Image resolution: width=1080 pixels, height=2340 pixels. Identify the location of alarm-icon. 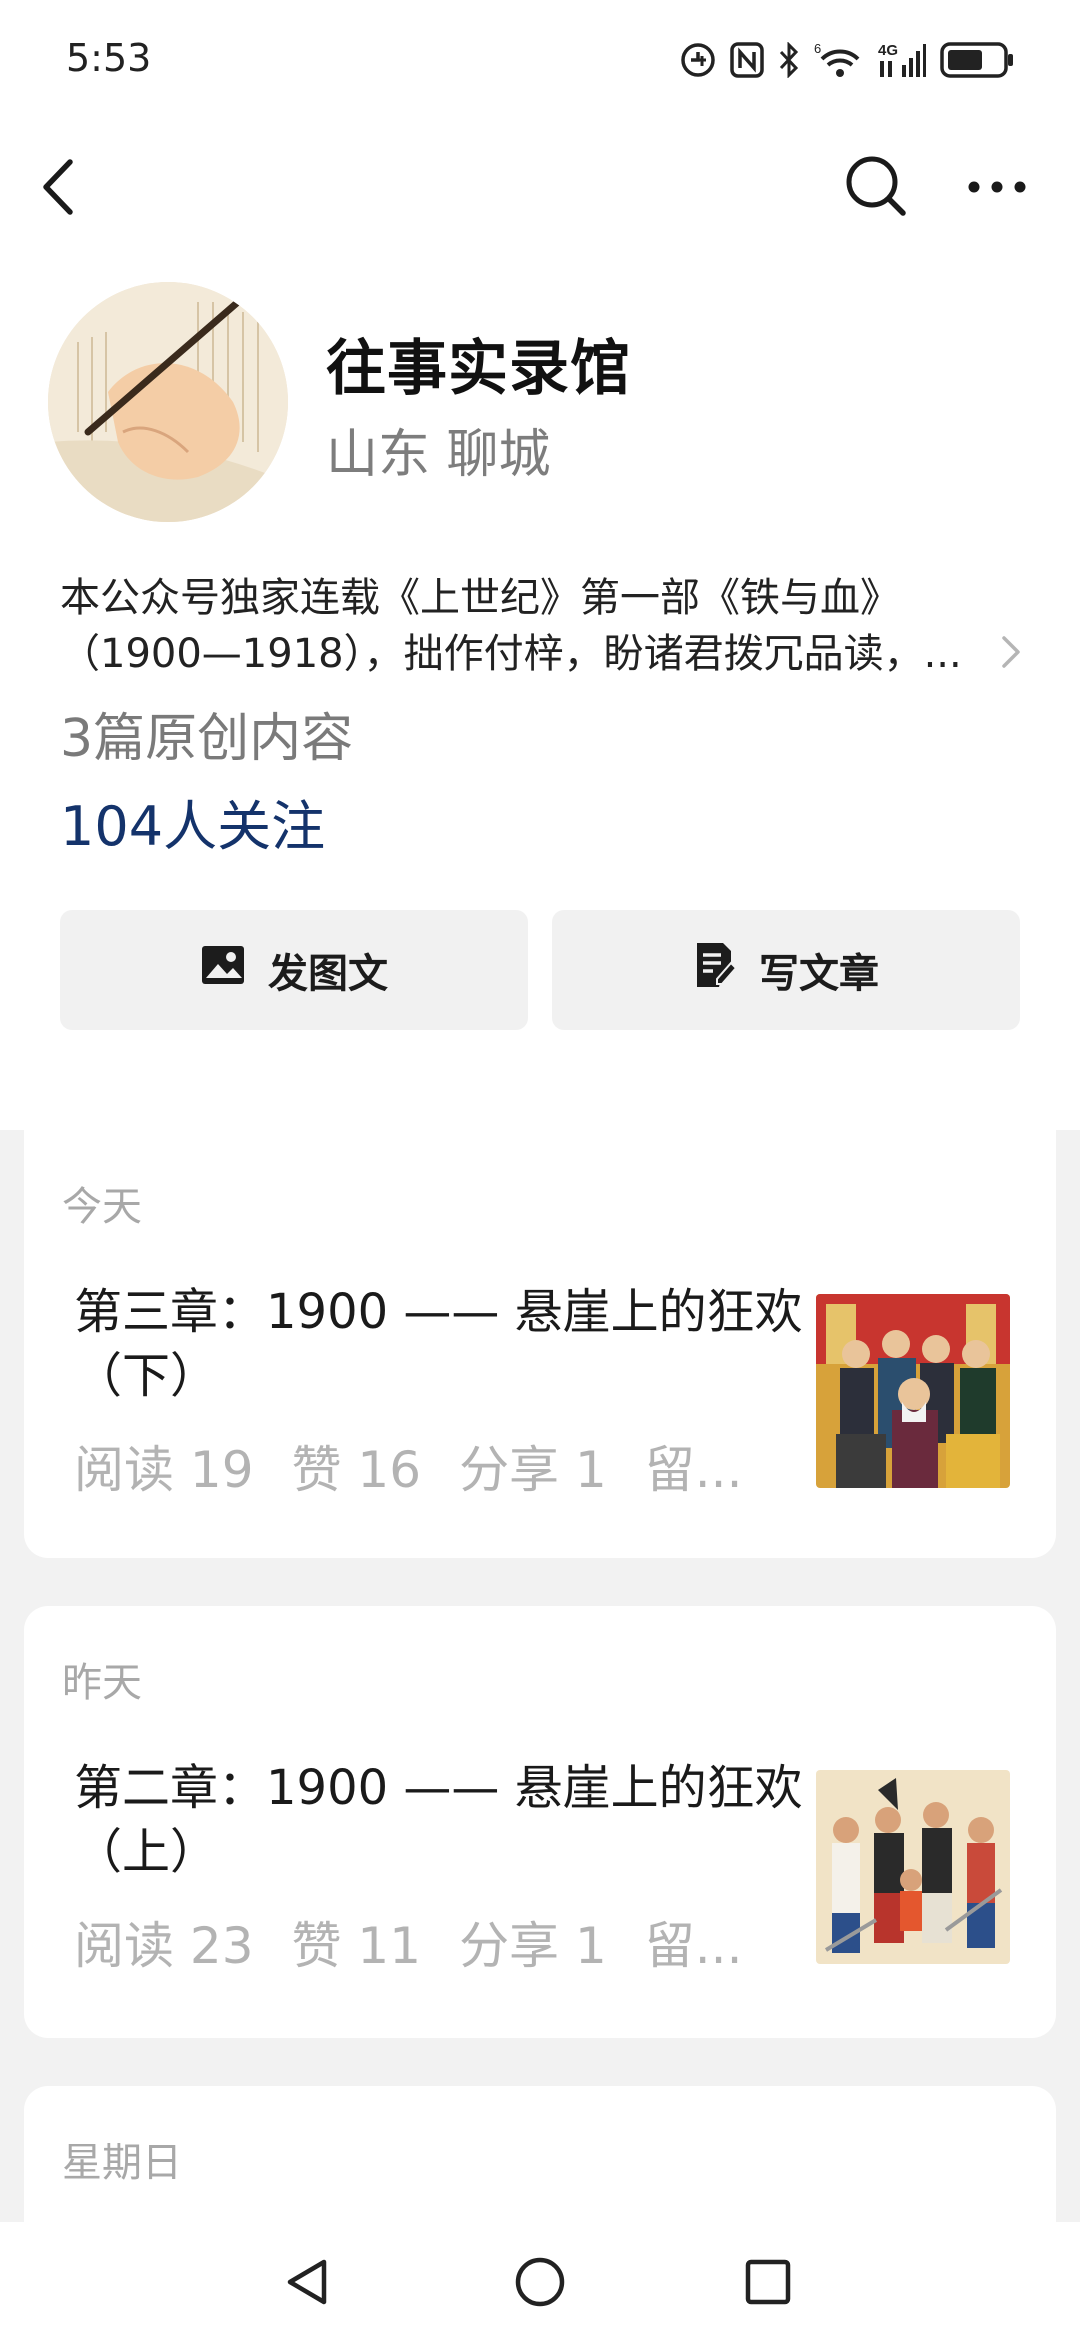
(698, 60).